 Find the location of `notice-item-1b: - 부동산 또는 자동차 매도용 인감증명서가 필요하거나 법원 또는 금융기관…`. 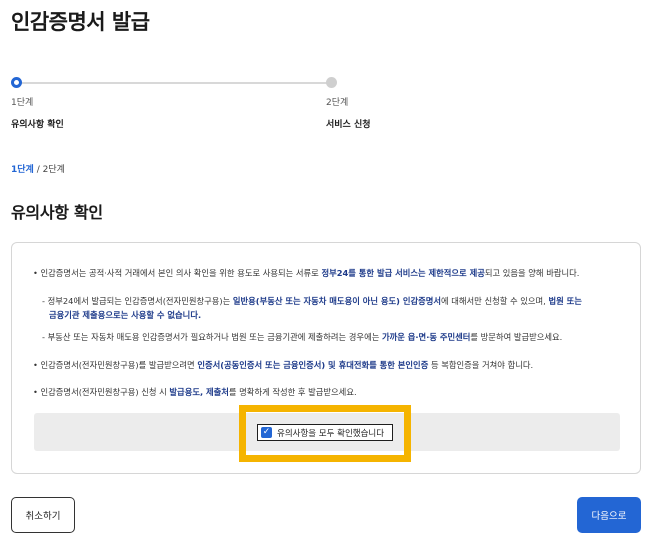

notice-item-1b: - 부동산 또는 자동차 매도용 인감증명서가 필요하거나 법원 또는 금융기관… is located at coordinates (302, 337).